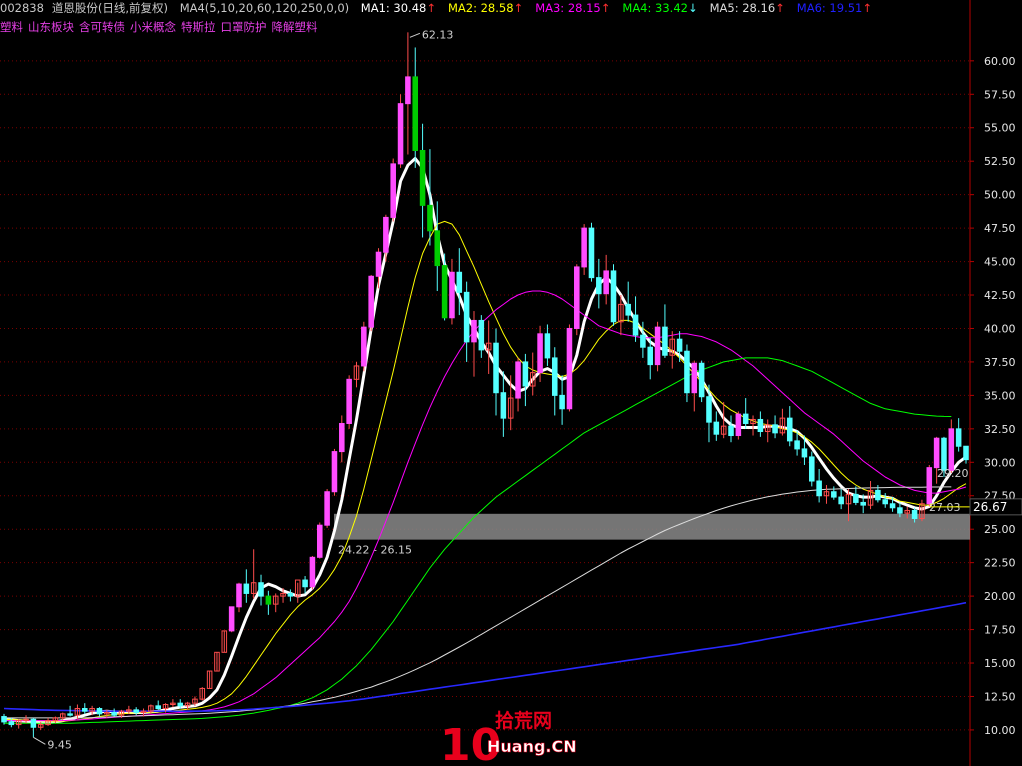  I want to click on y-tick-label: 60.00, so click(1000, 61).